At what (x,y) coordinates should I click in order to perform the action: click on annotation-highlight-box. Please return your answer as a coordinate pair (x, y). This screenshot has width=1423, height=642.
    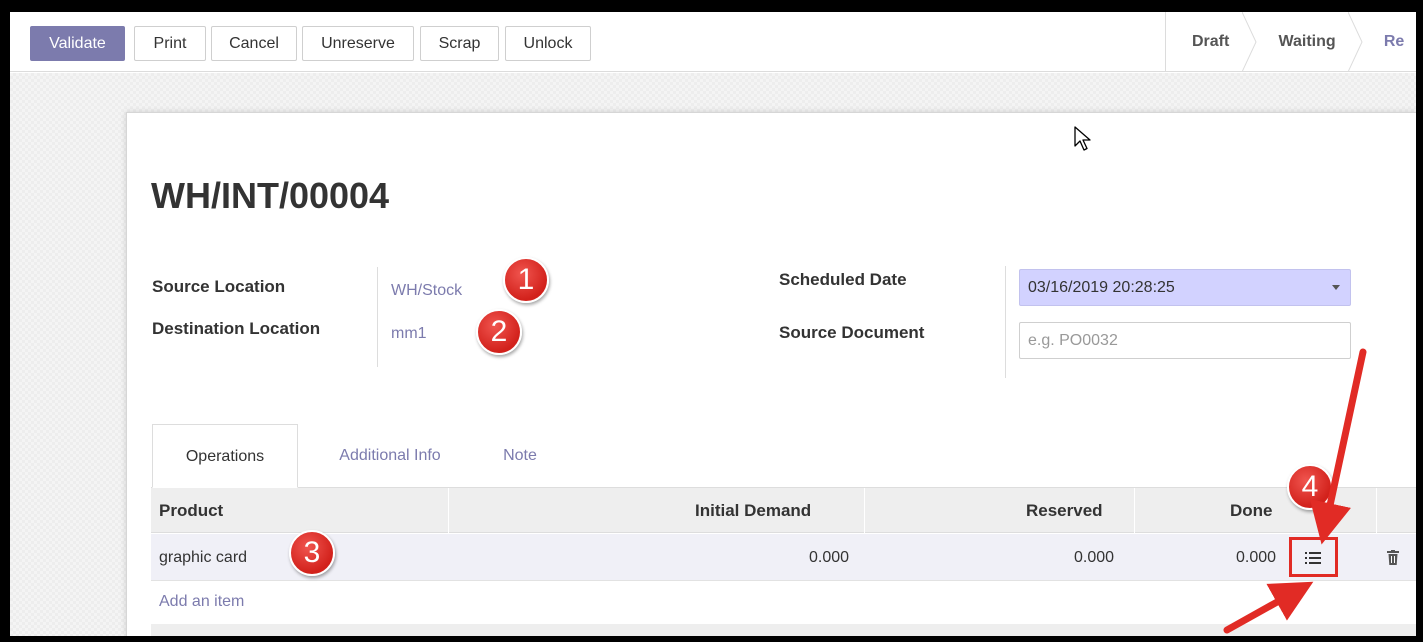
    Looking at the image, I should click on (1313, 557).